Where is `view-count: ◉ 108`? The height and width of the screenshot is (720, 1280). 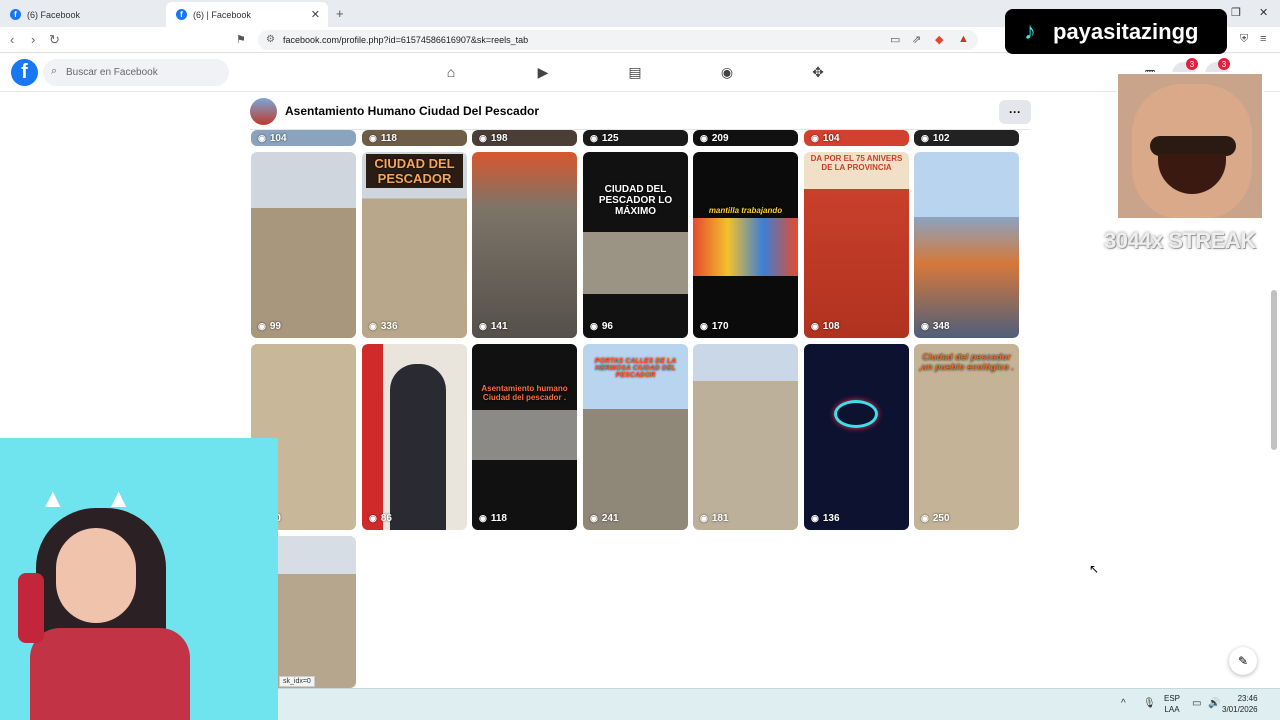 view-count: ◉ 108 is located at coordinates (825, 326).